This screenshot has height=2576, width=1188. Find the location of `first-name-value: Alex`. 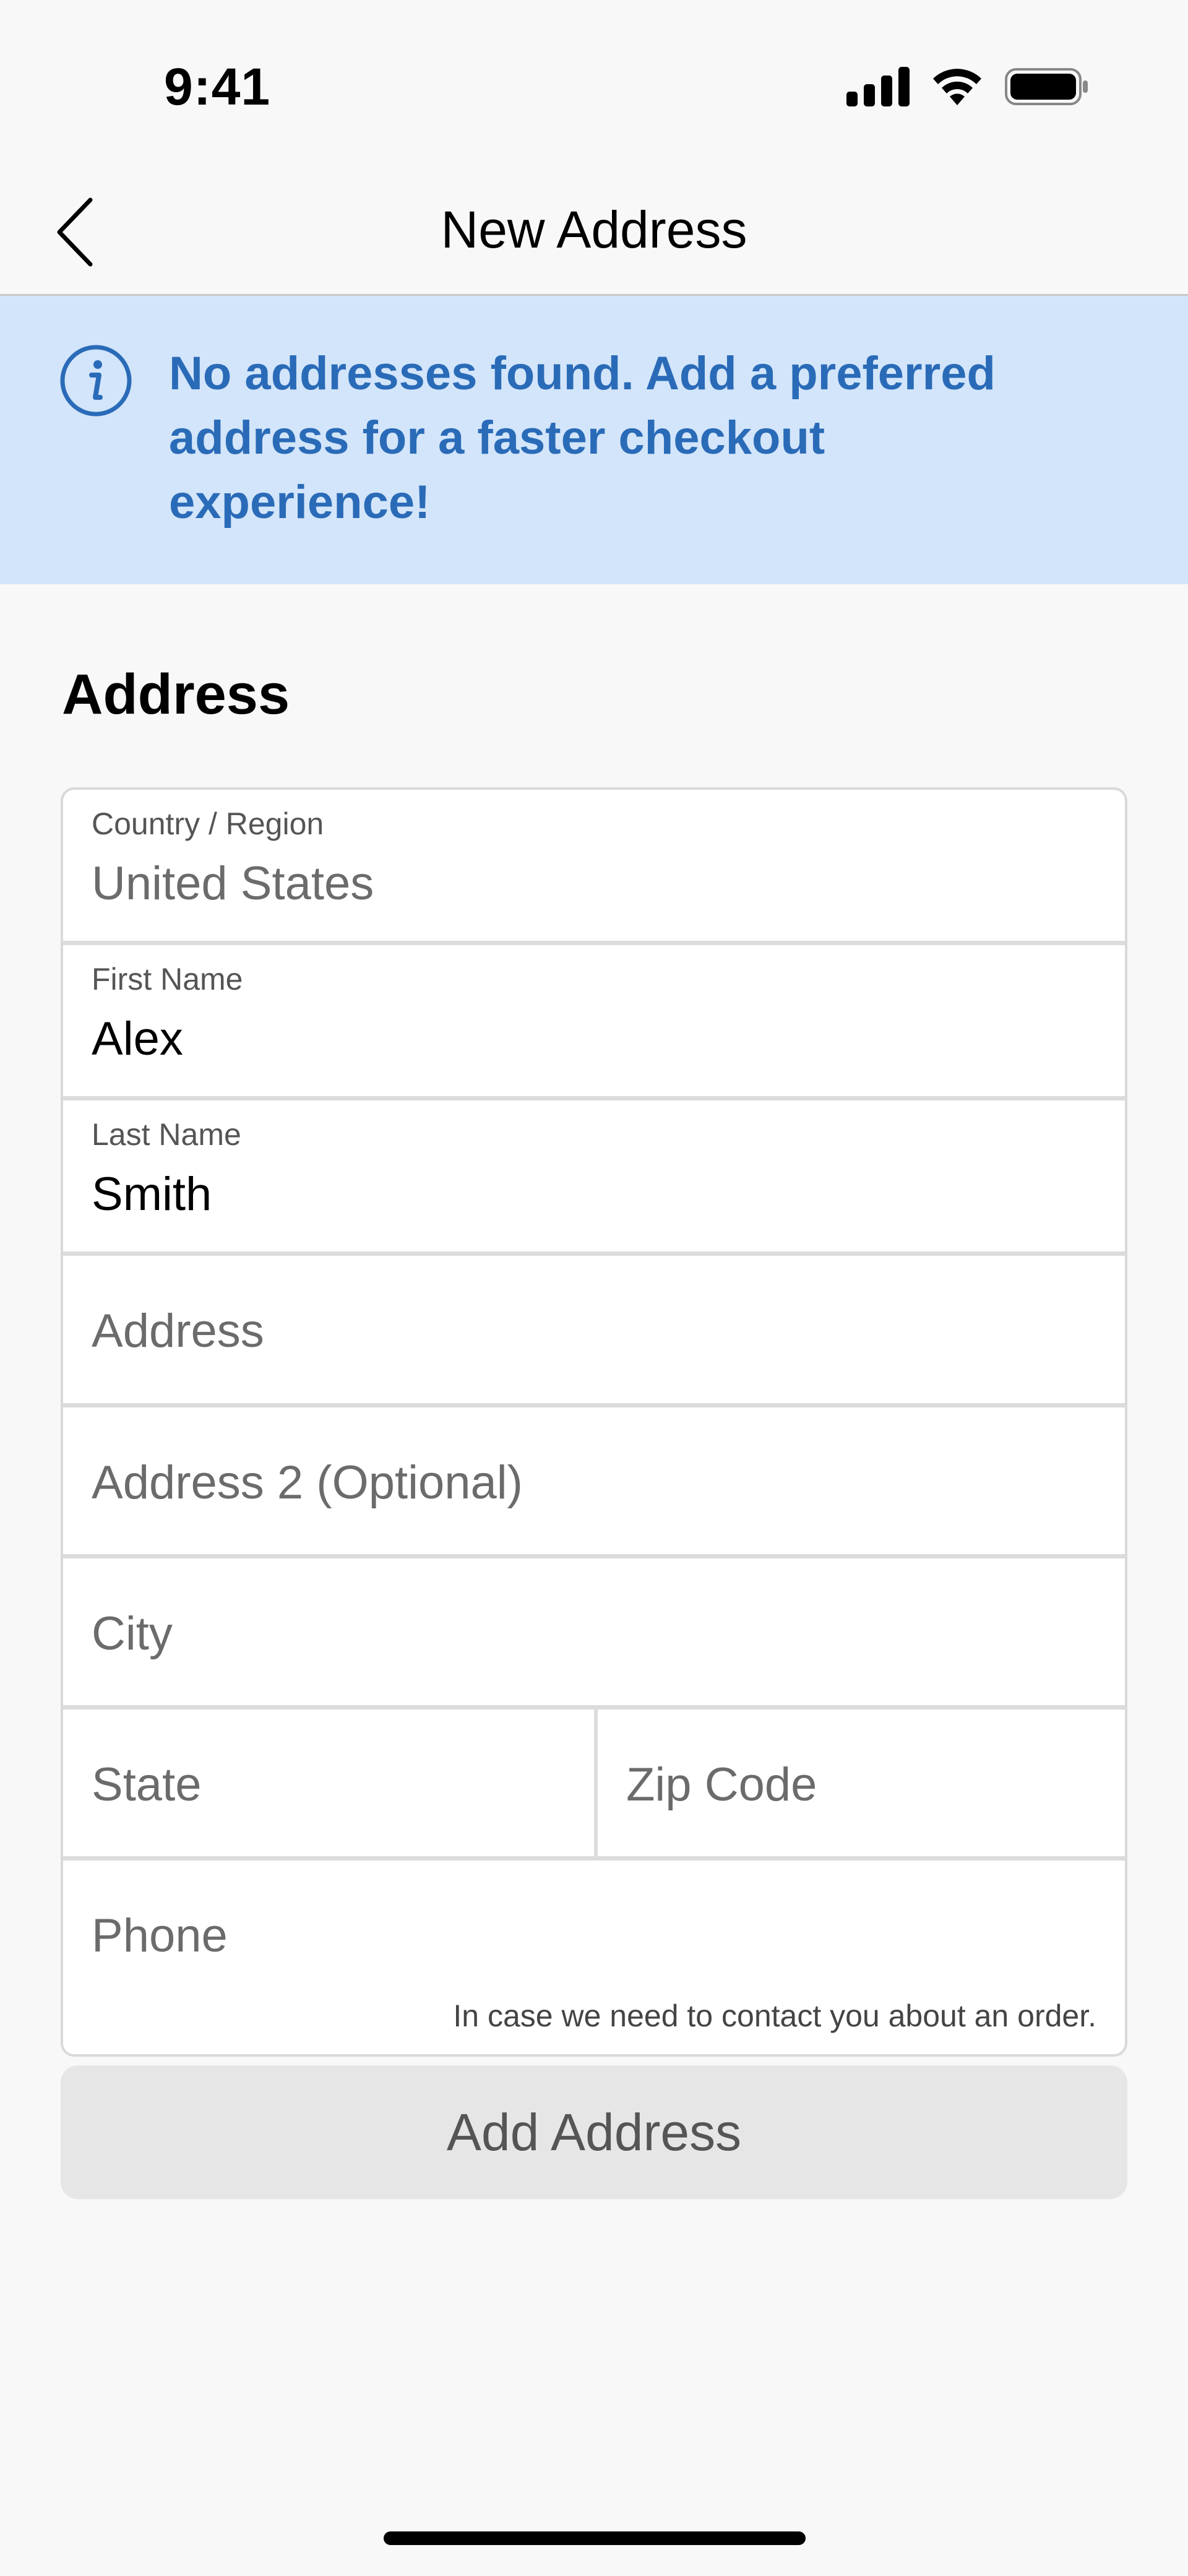

first-name-value: Alex is located at coordinates (137, 1039).